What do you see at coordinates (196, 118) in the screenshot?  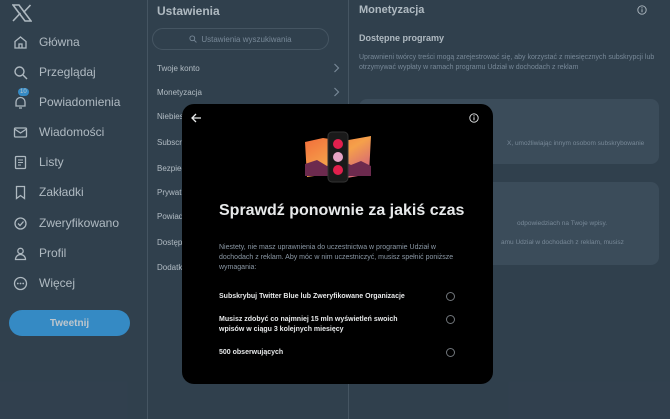 I see `back-arrow-icon` at bounding box center [196, 118].